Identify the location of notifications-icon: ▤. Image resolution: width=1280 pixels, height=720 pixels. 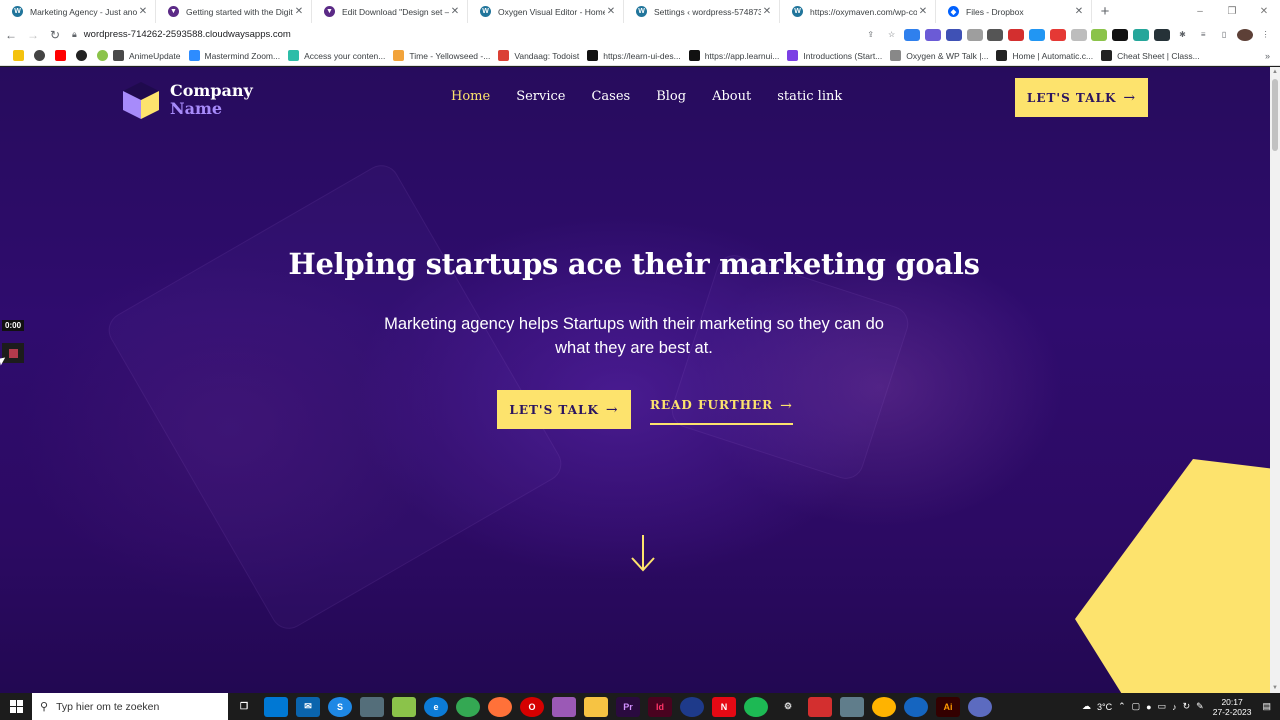
(1266, 706).